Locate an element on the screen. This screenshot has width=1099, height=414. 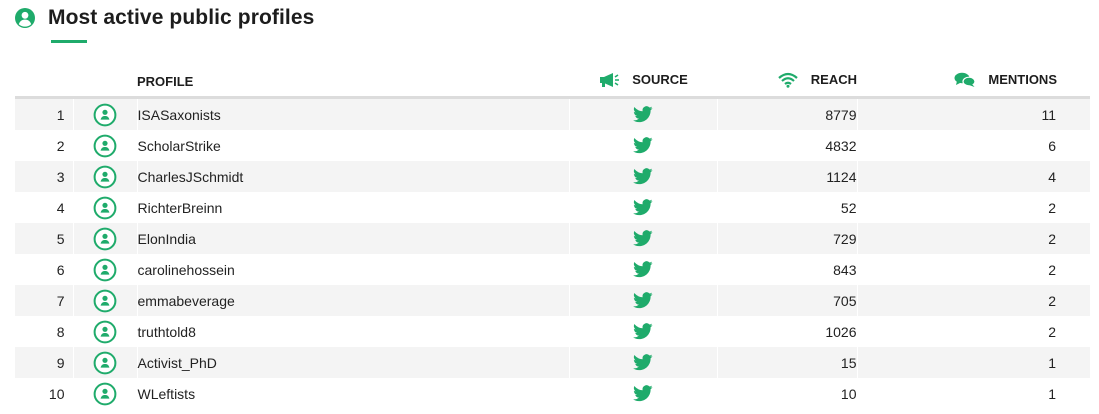
profile-cell: ScholarStrike is located at coordinates (353, 145).